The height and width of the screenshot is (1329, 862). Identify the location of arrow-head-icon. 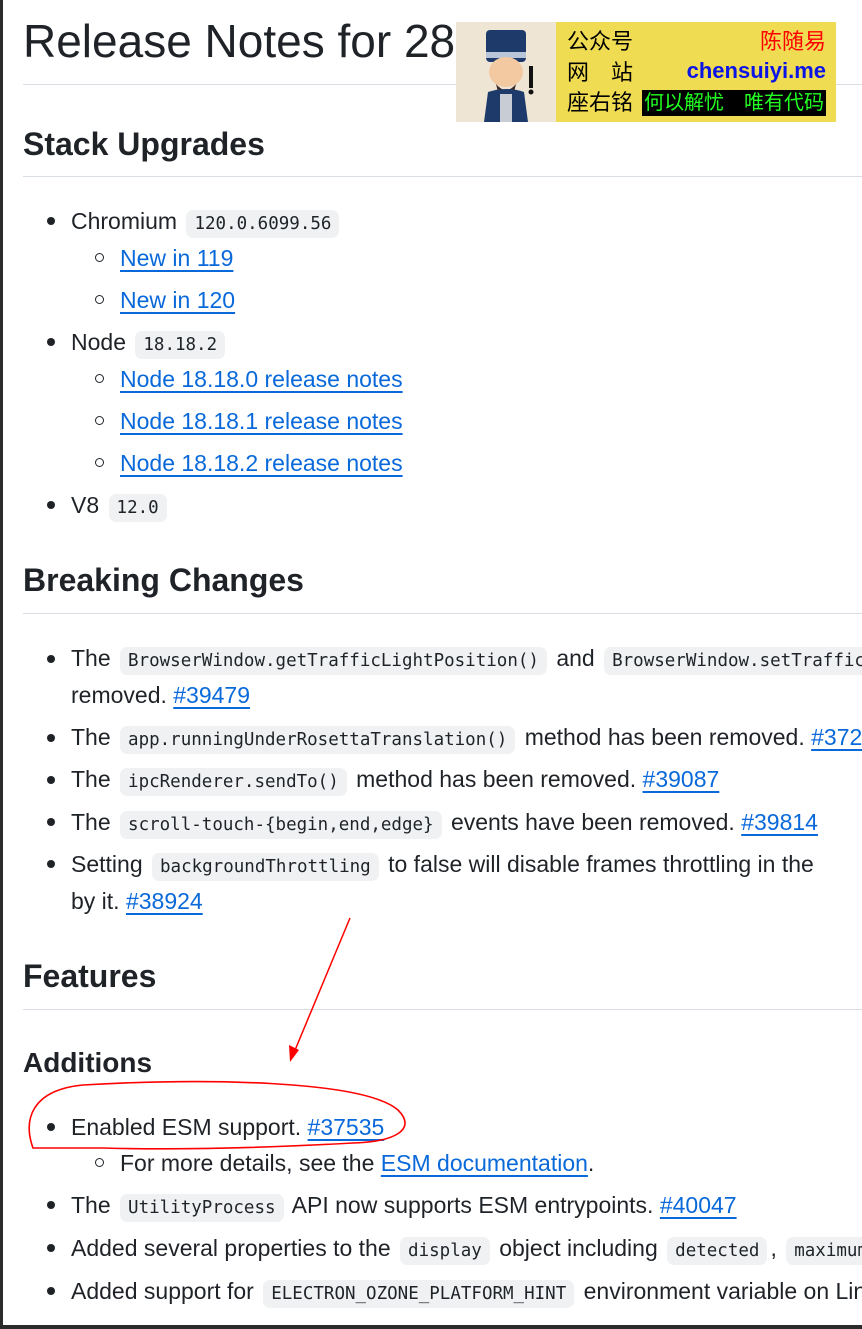
(294, 1053).